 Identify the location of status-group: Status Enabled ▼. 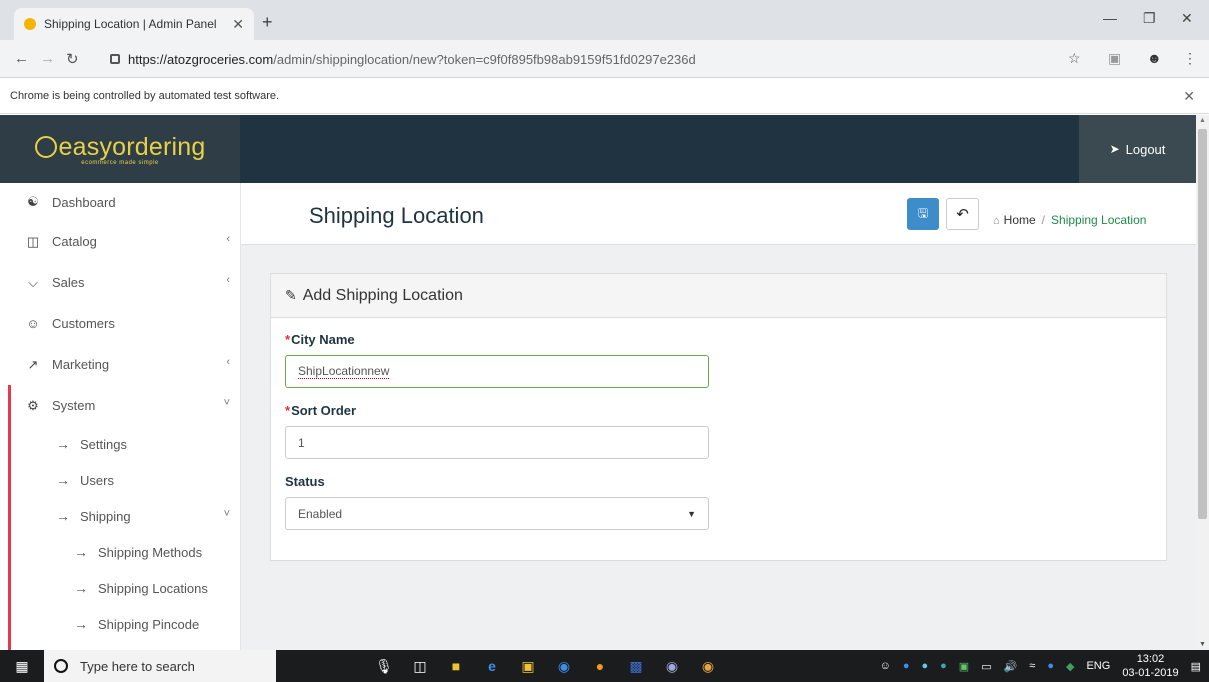
(718, 502).